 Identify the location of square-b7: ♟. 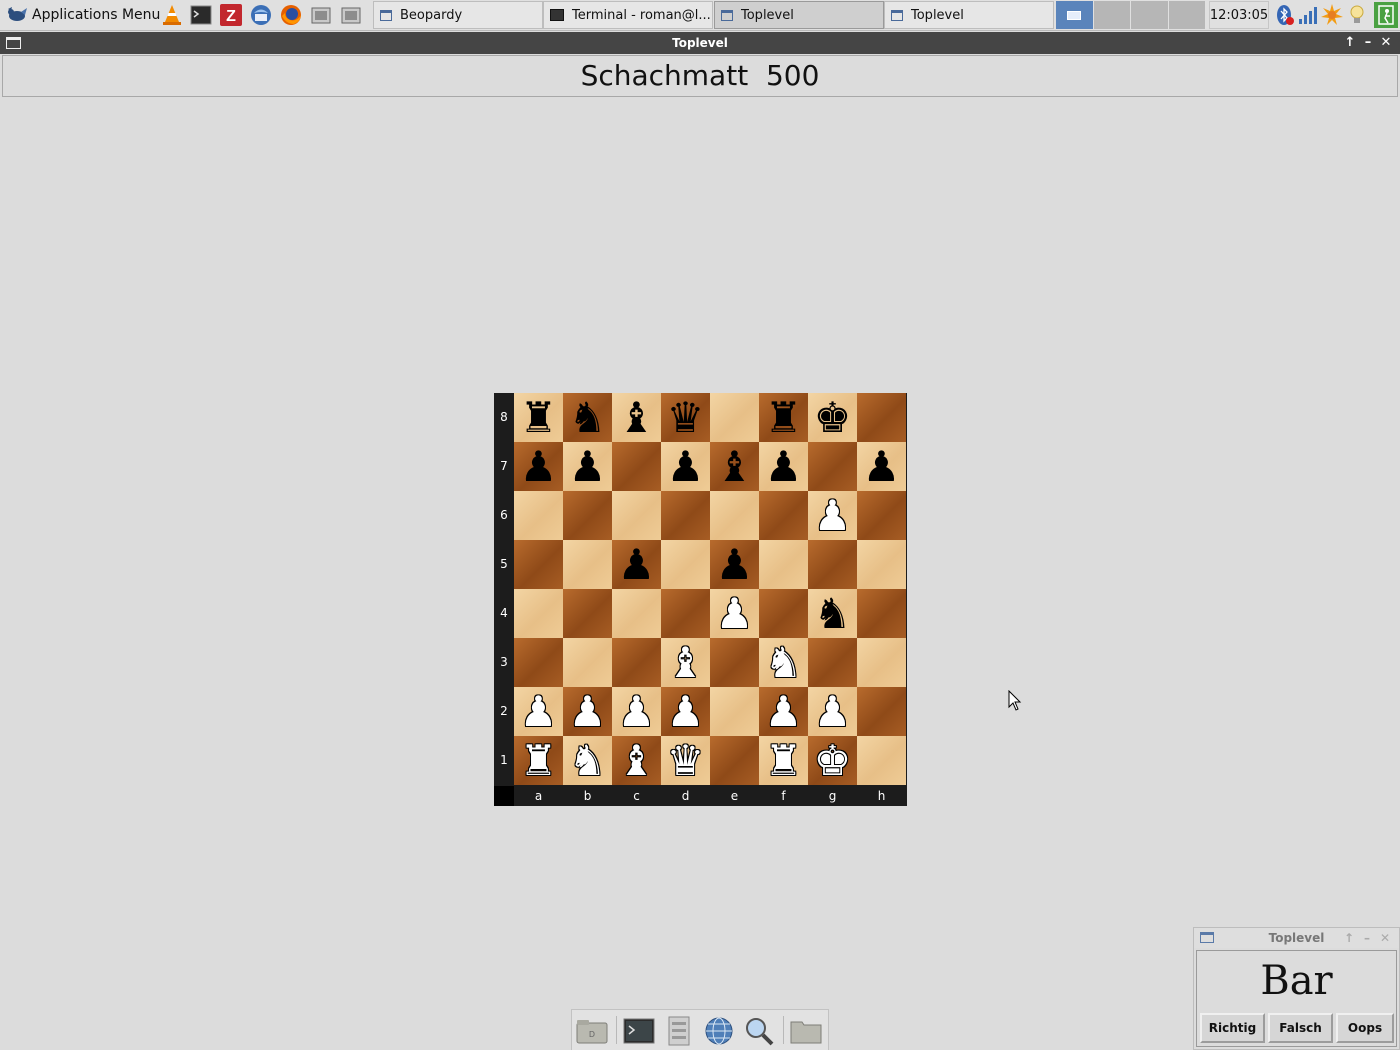
(587, 466).